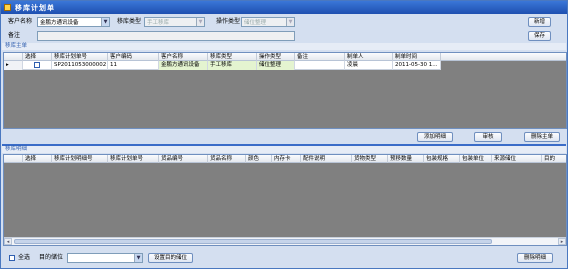  Describe the element at coordinates (166, 36) in the screenshot. I see `remark-input` at that location.